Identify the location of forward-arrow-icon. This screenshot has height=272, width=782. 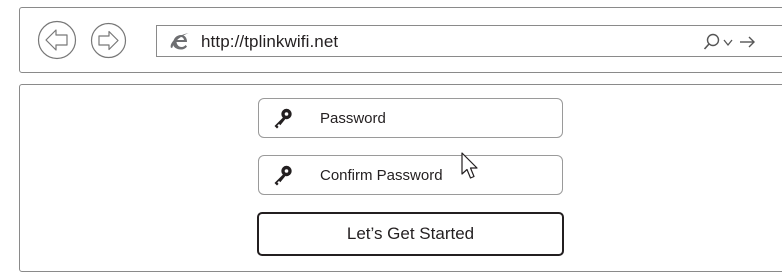
(108, 40).